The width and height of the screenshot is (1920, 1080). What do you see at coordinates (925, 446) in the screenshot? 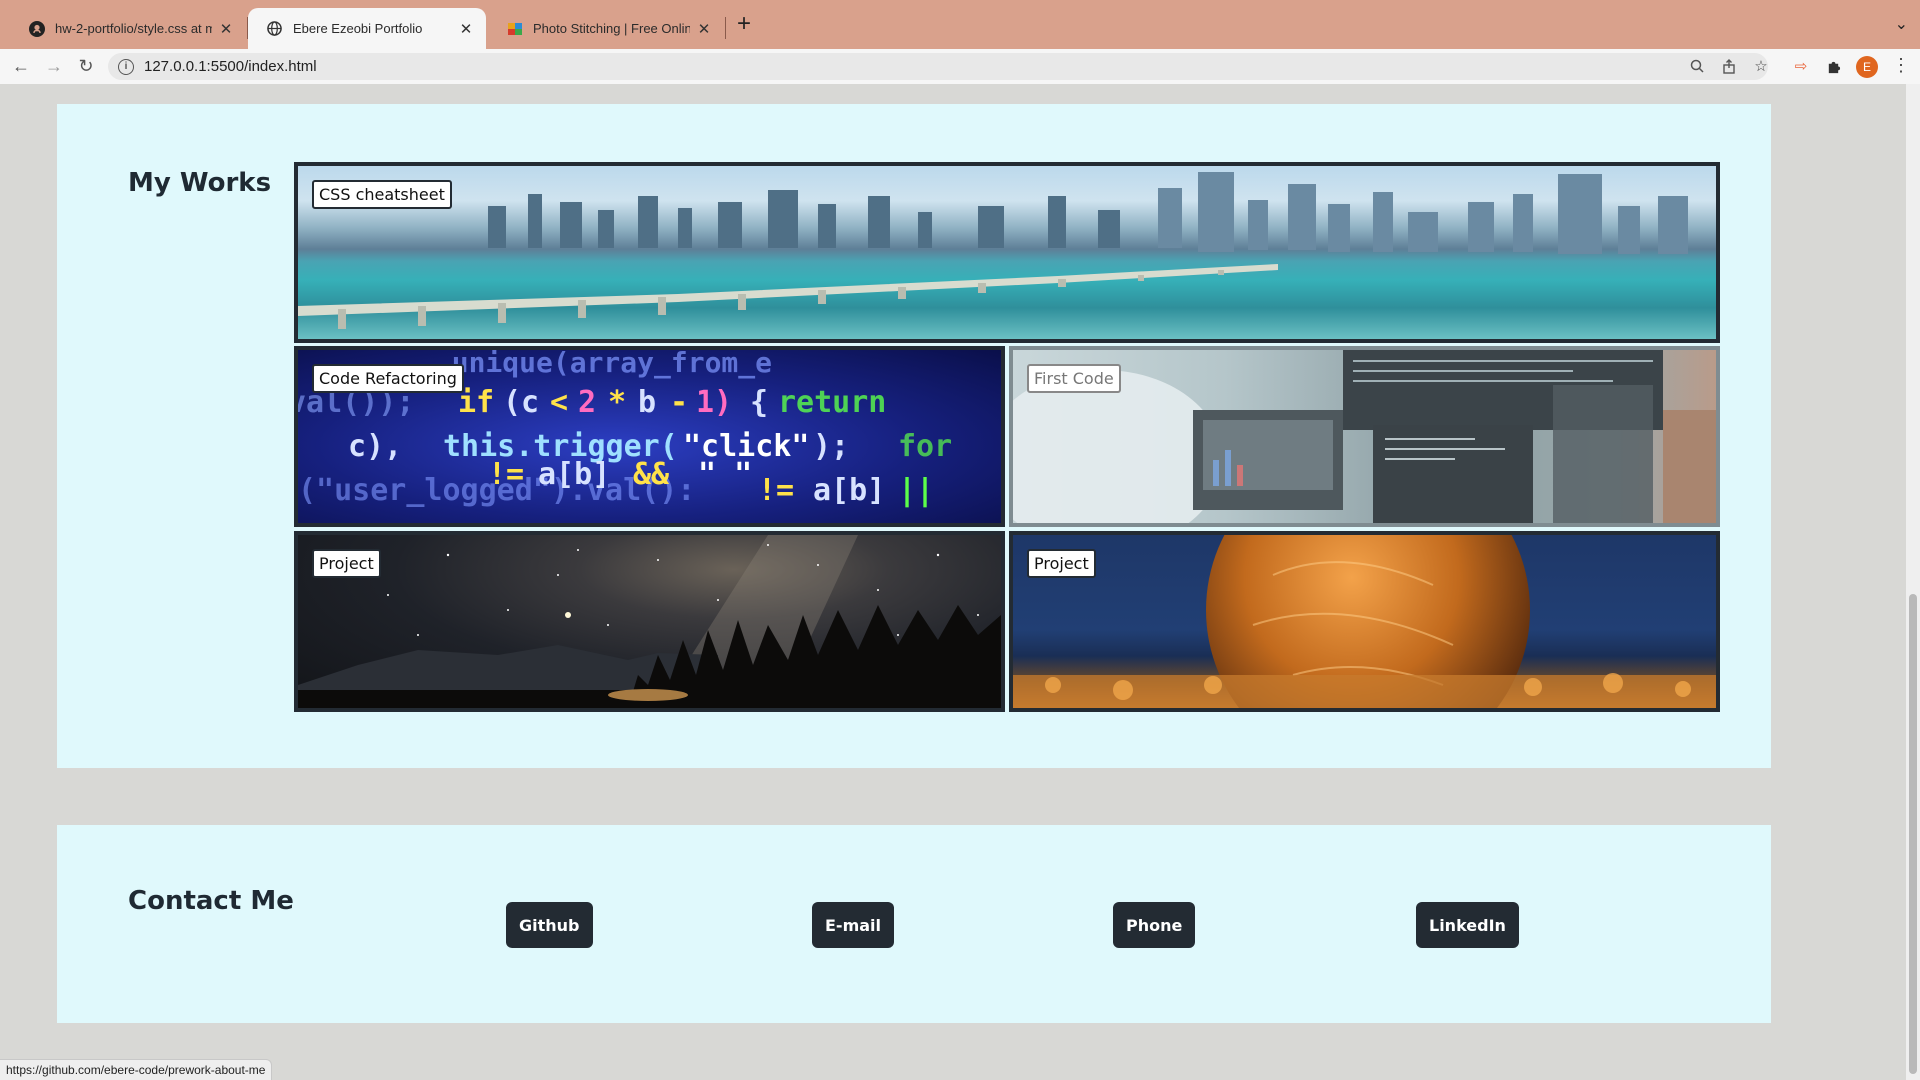
I see `svg-text: for` at bounding box center [925, 446].